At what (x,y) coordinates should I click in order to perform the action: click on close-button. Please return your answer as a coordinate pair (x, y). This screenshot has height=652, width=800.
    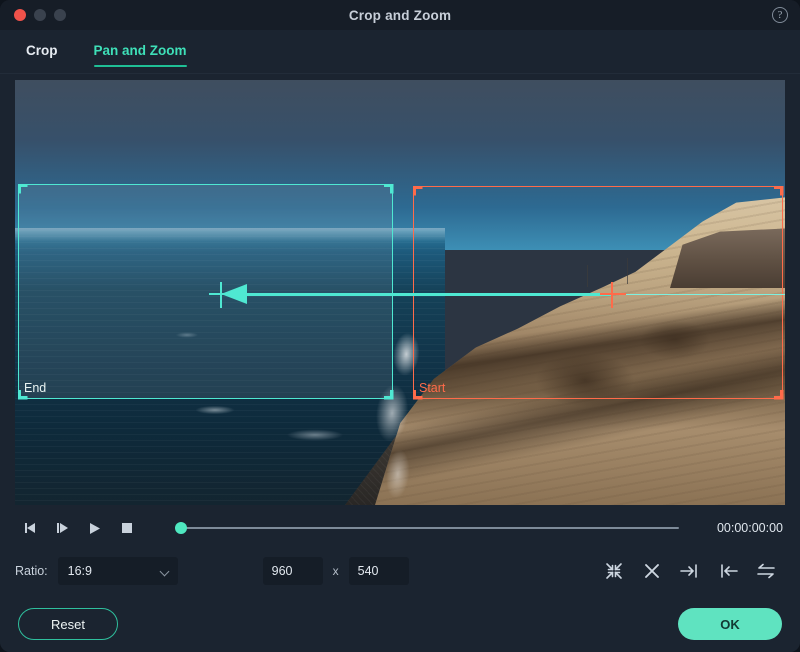
    Looking at the image, I should click on (20, 15).